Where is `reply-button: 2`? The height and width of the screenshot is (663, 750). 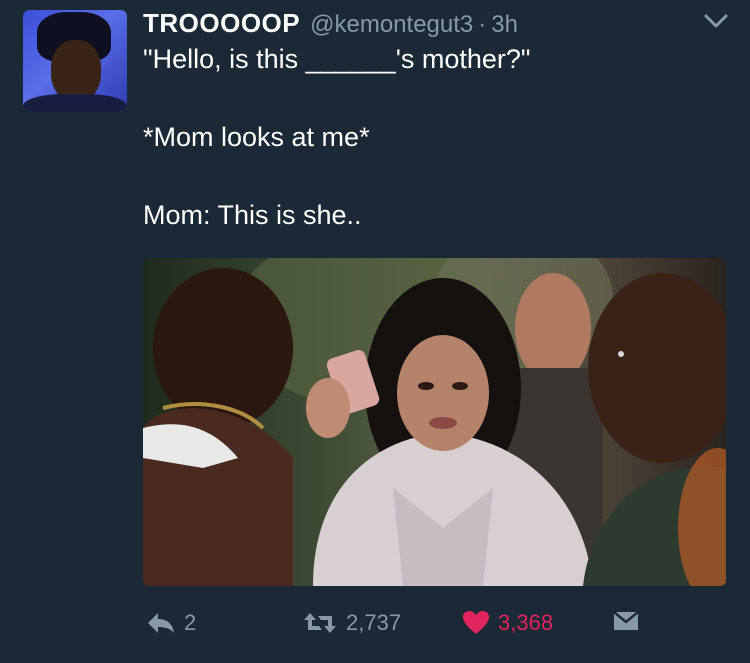
reply-button: 2 is located at coordinates (171, 623).